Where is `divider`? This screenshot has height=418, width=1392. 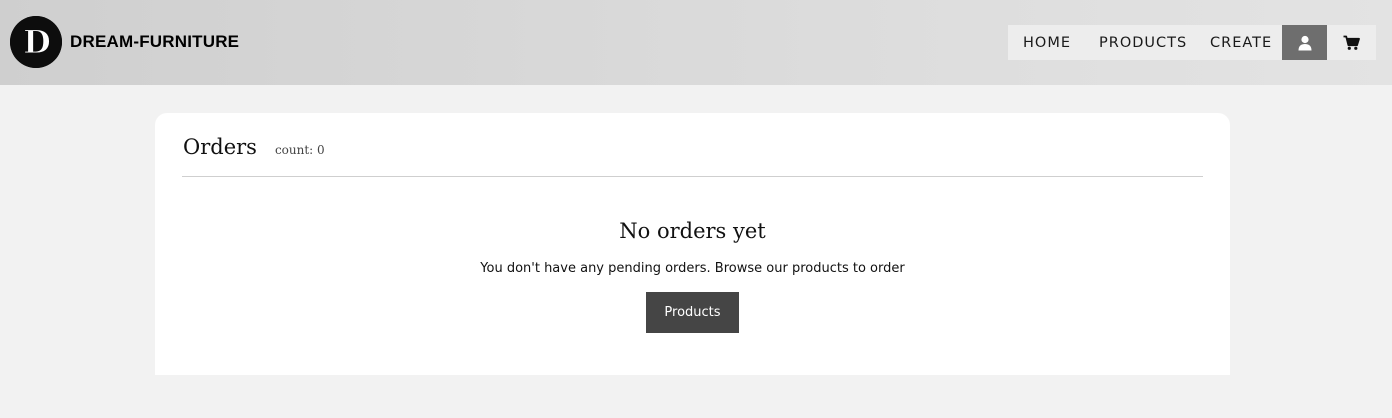 divider is located at coordinates (692, 176).